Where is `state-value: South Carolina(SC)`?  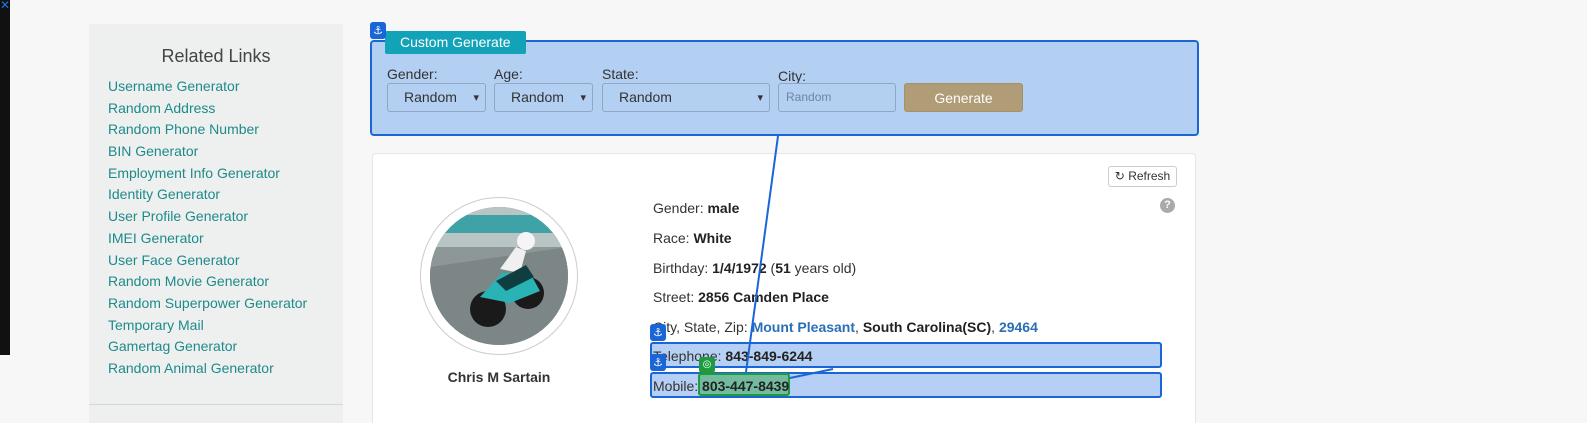 state-value: South Carolina(SC) is located at coordinates (927, 327).